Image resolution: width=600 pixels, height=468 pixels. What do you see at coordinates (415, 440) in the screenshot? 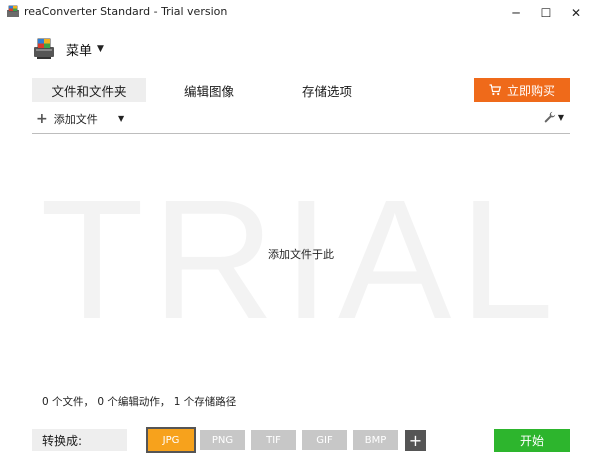
I see `add-format-button: +` at bounding box center [415, 440].